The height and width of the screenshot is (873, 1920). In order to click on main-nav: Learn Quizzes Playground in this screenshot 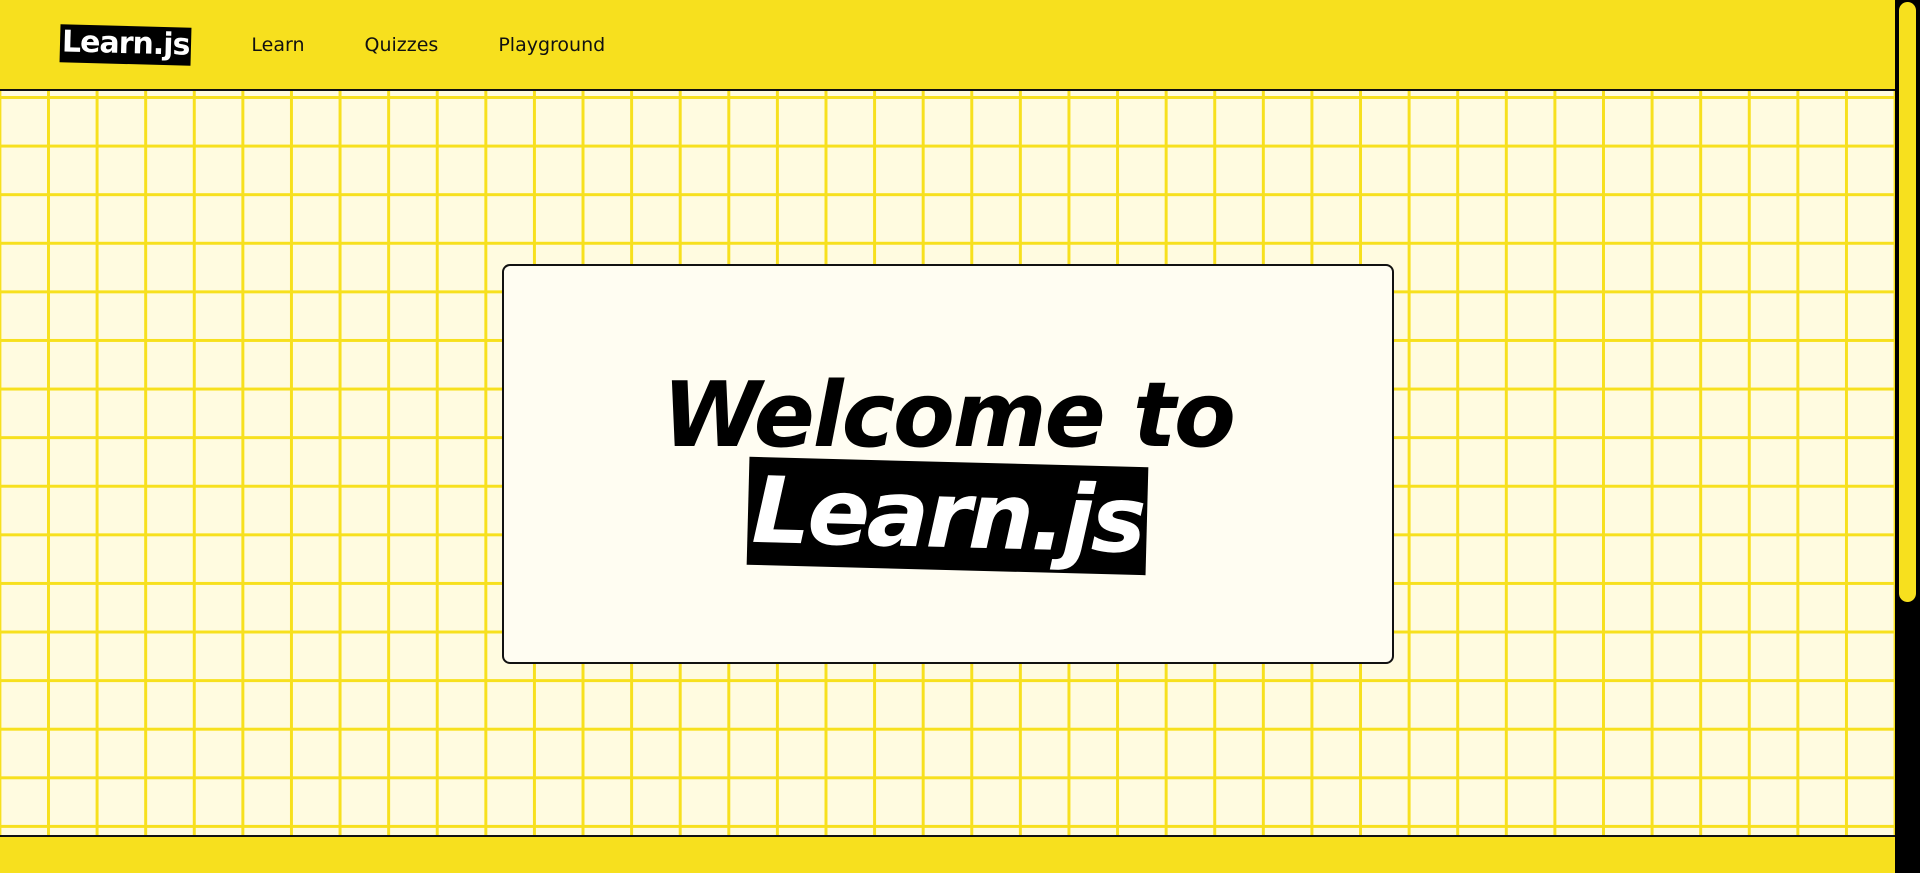, I will do `click(458, 45)`.